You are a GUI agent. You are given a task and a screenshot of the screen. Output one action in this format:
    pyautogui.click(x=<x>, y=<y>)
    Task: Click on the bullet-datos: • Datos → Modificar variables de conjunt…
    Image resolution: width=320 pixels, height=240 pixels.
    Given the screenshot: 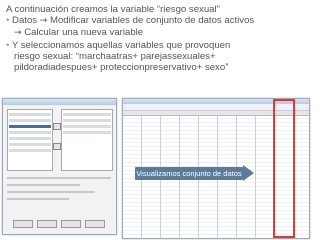 What is the action you would take?
    pyautogui.click(x=161, y=21)
    